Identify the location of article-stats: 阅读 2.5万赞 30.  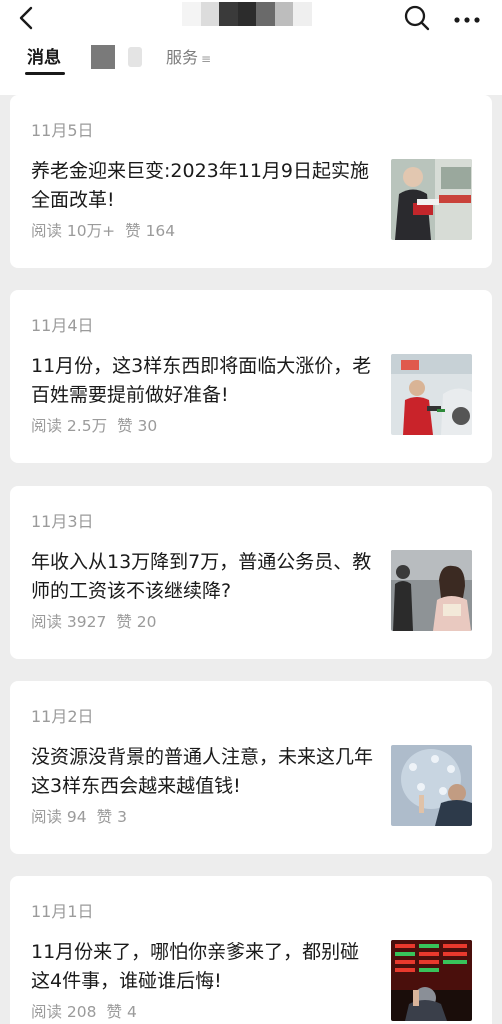
(94, 425).